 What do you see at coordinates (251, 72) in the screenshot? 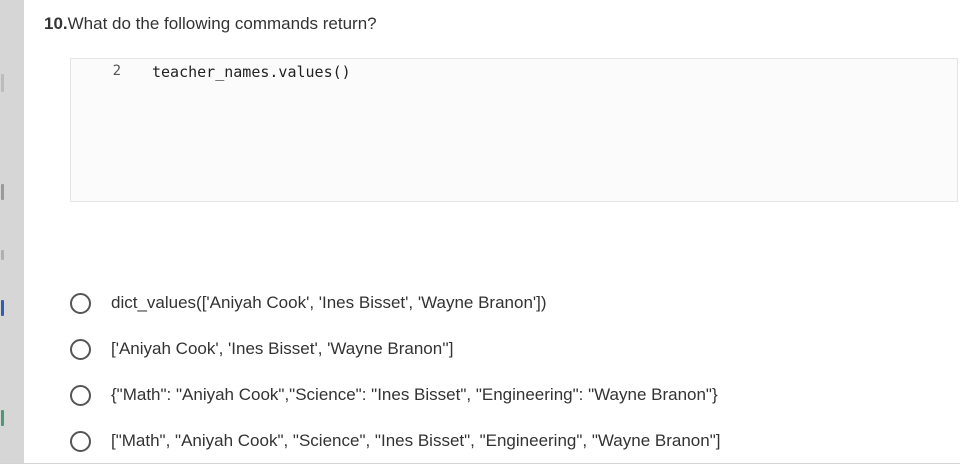
I see `code-text: teacher_names.values()` at bounding box center [251, 72].